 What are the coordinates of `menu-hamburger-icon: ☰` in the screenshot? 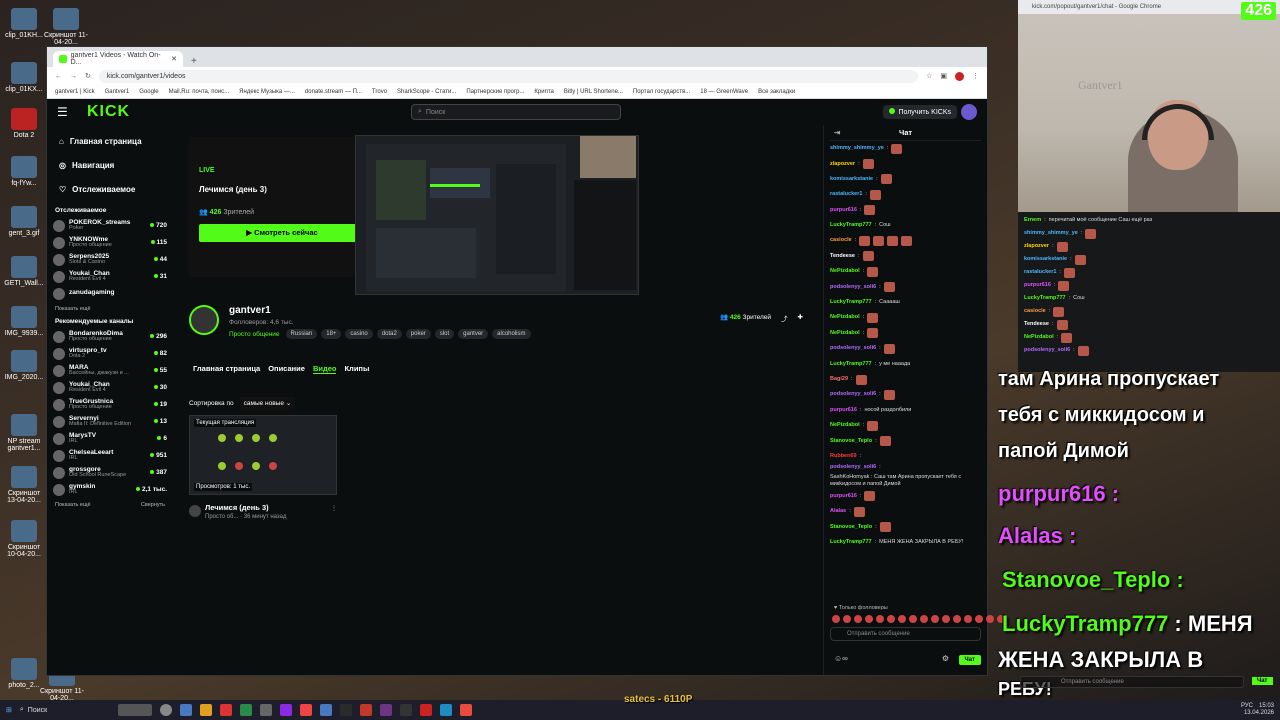 It's located at (67, 112).